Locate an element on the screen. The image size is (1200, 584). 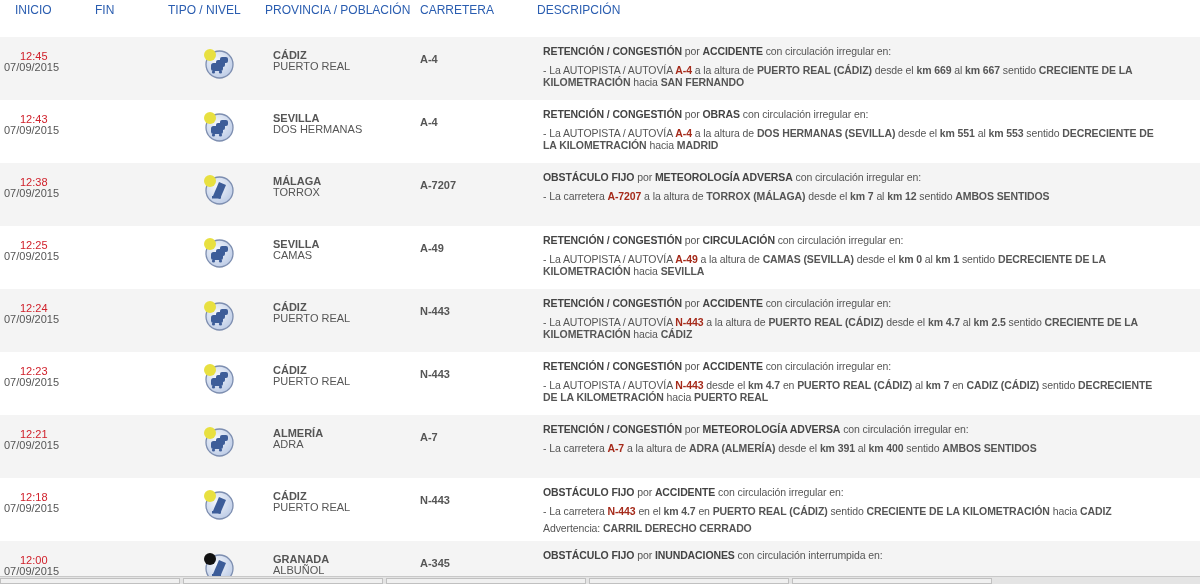
column-header: DESCRIPCIÓN is located at coordinates (579, 10).